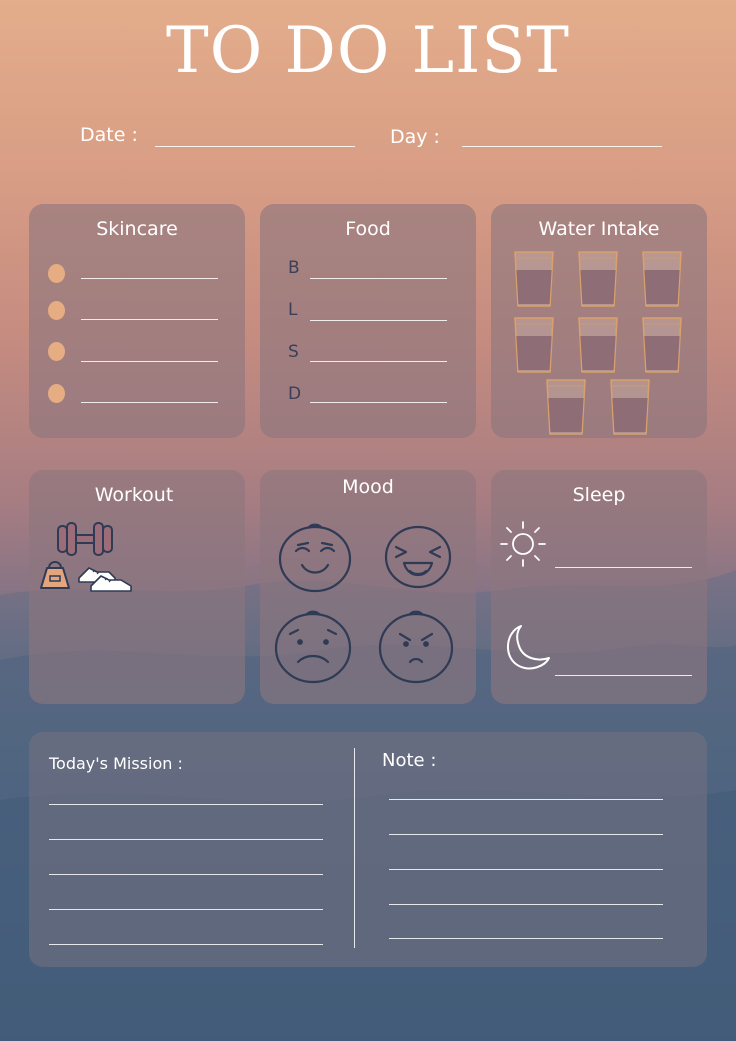  I want to click on meal-label-lunch: L, so click(293, 310).